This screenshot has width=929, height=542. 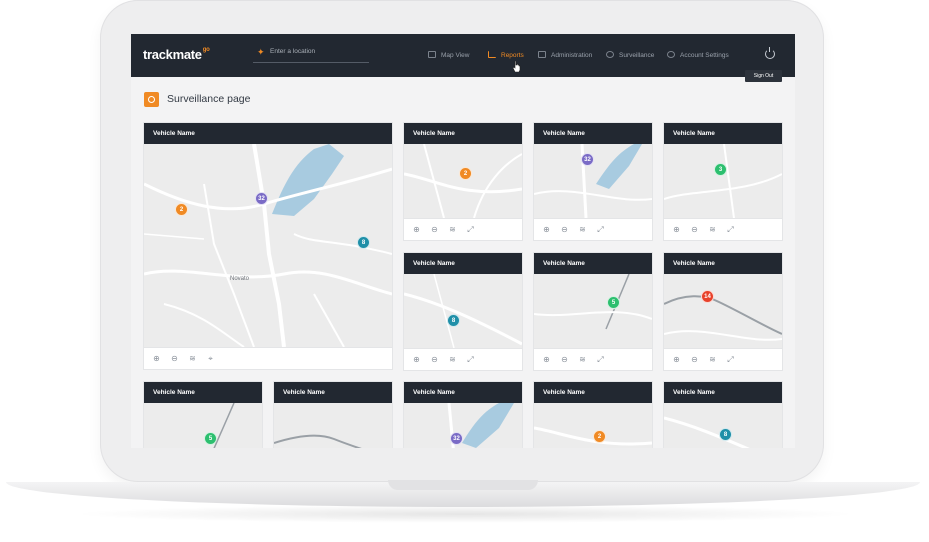 I want to click on vehicle-card: Vehicle Name 5 ⊕ ⊖ ≋ ⤢, so click(x=593, y=311).